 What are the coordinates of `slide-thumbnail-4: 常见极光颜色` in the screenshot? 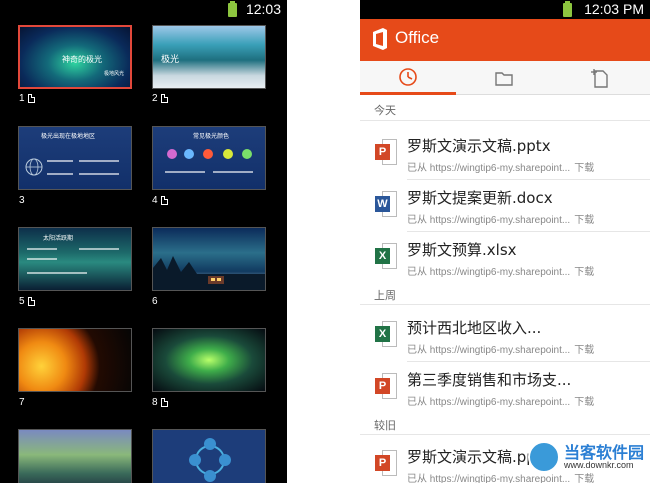 It's located at (209, 158).